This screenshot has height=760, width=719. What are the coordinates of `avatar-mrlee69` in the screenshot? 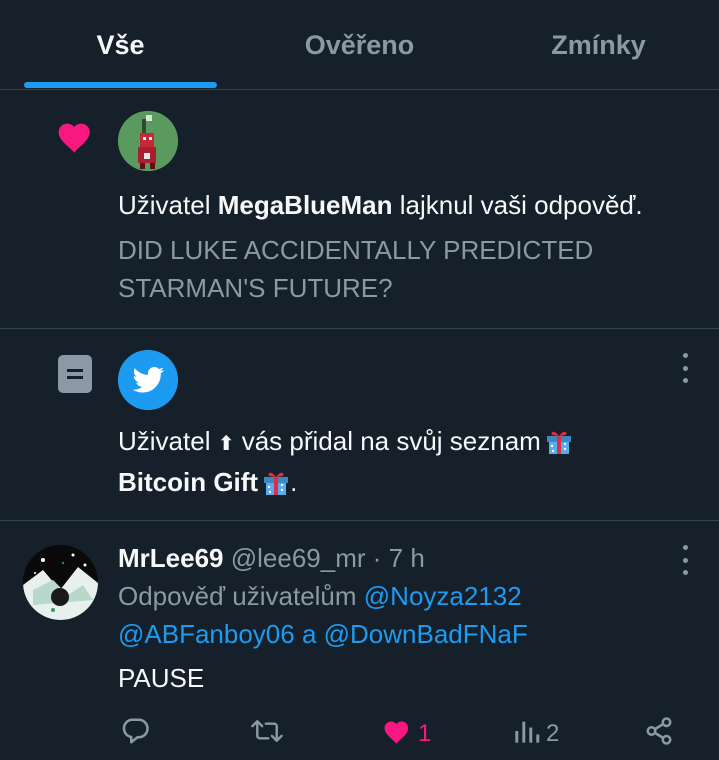 It's located at (60, 582).